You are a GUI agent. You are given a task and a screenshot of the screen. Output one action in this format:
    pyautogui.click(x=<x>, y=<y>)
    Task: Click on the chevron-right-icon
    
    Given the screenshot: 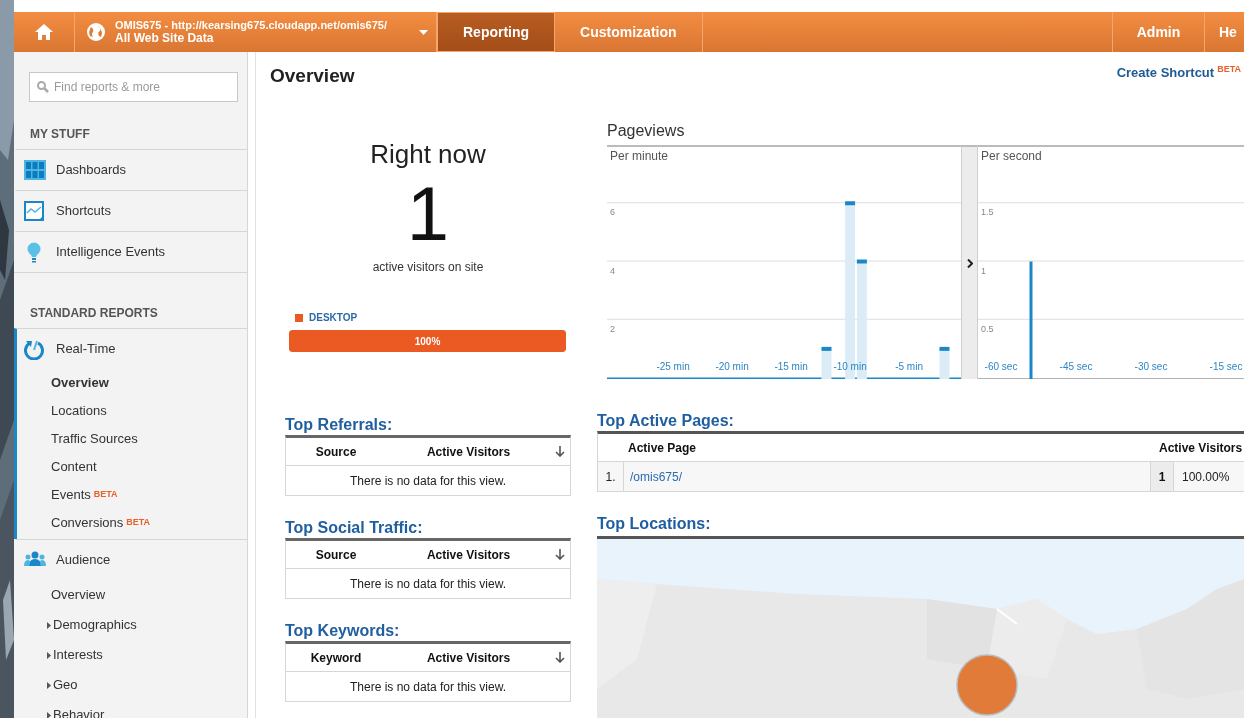 What is the action you would take?
    pyautogui.click(x=969, y=263)
    